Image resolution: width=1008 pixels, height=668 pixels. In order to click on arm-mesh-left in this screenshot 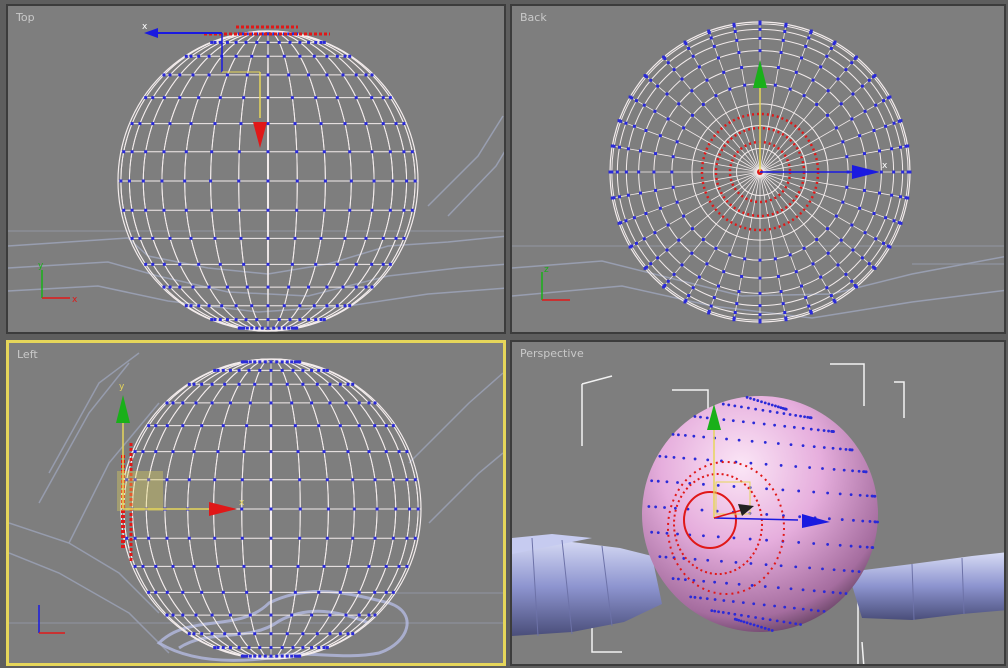, I will do `click(587, 585)`.